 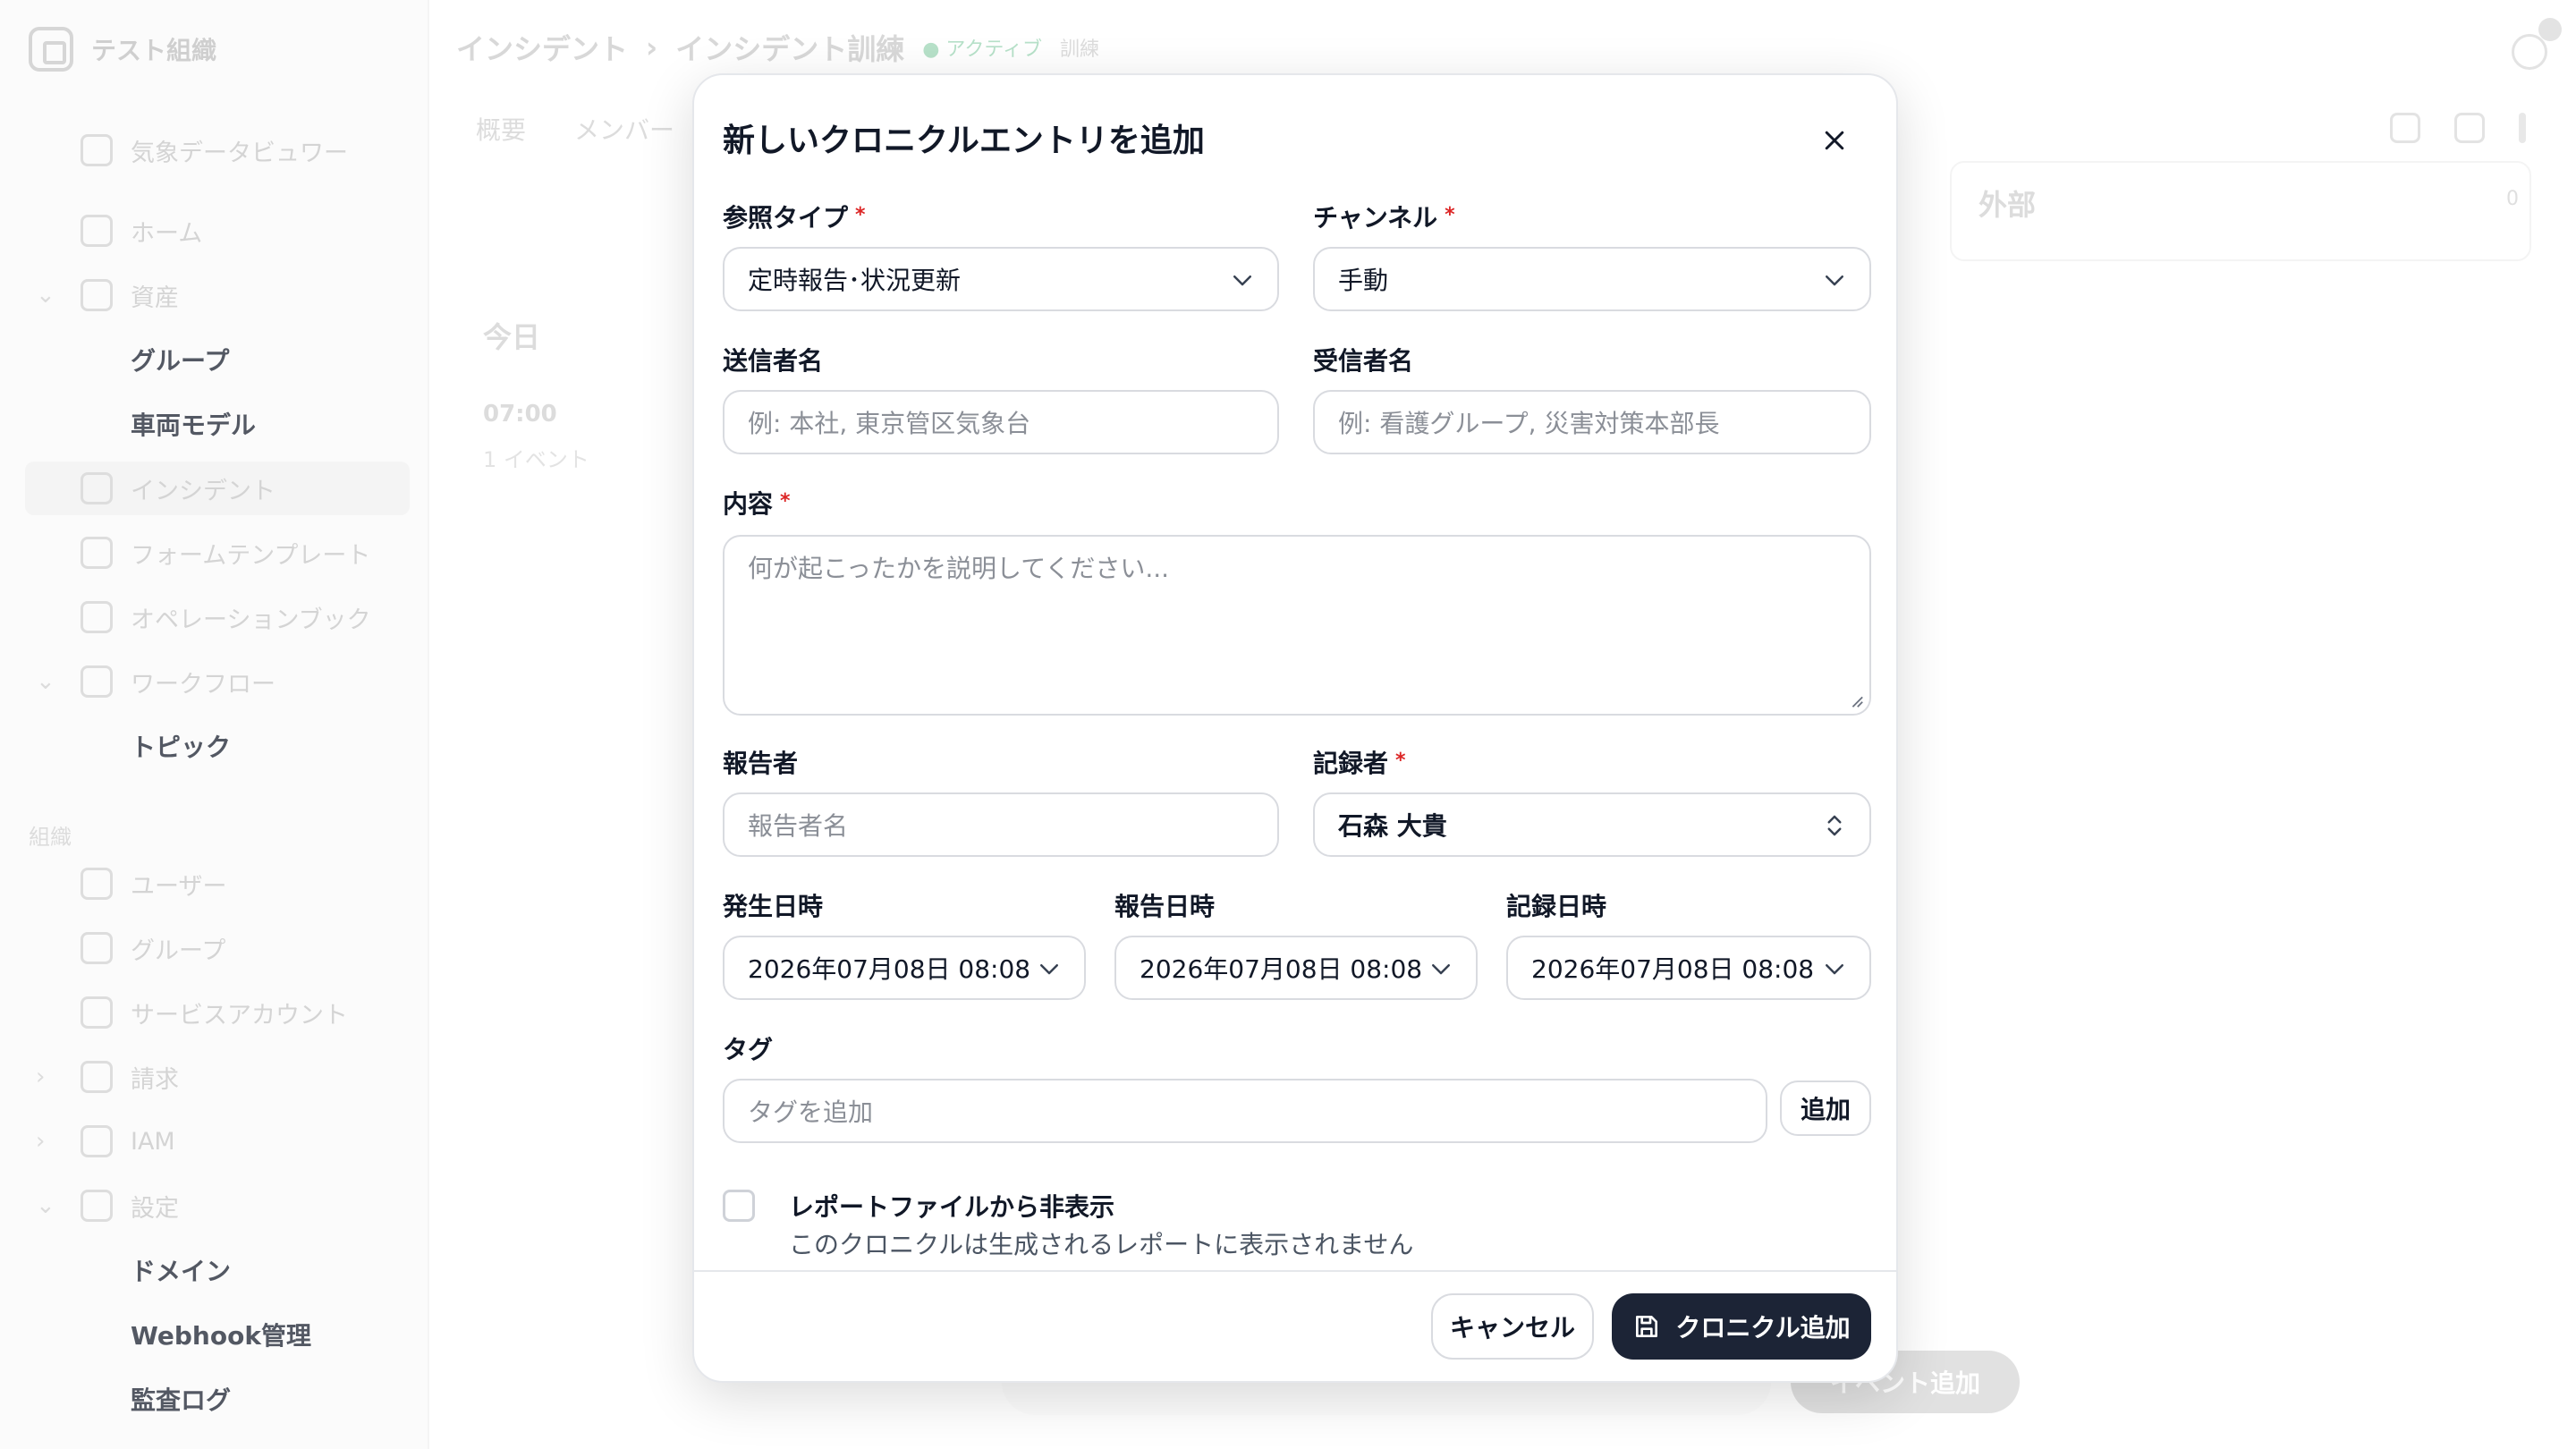 What do you see at coordinates (1001, 824) in the screenshot?
I see `reporter-input: 報告者名` at bounding box center [1001, 824].